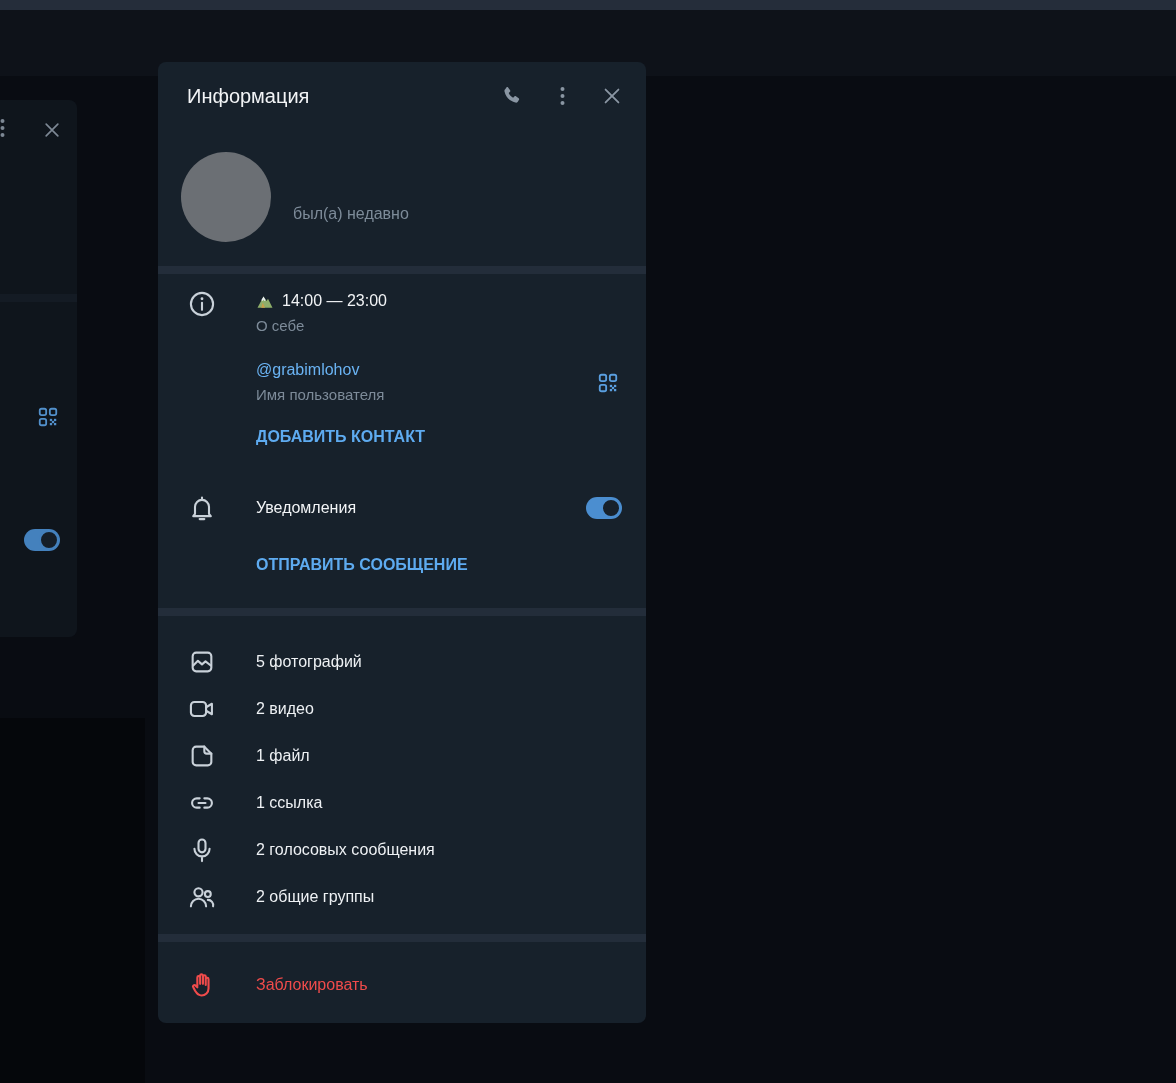 The width and height of the screenshot is (1176, 1083). Describe the element at coordinates (402, 661) in the screenshot. I see `shared-media-item: 5 фотографий` at that location.